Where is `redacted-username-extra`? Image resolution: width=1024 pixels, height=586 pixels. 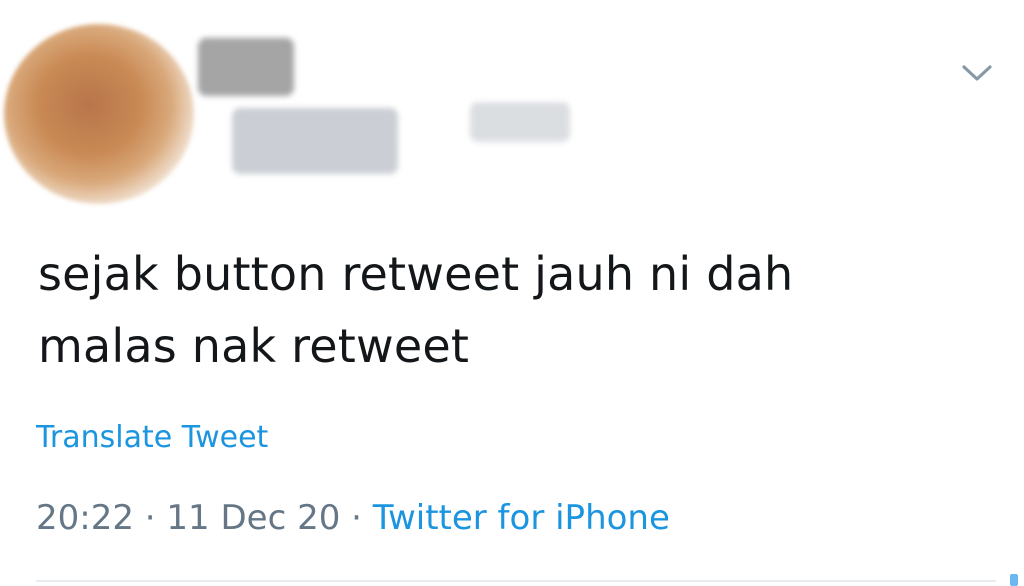 redacted-username-extra is located at coordinates (520, 122).